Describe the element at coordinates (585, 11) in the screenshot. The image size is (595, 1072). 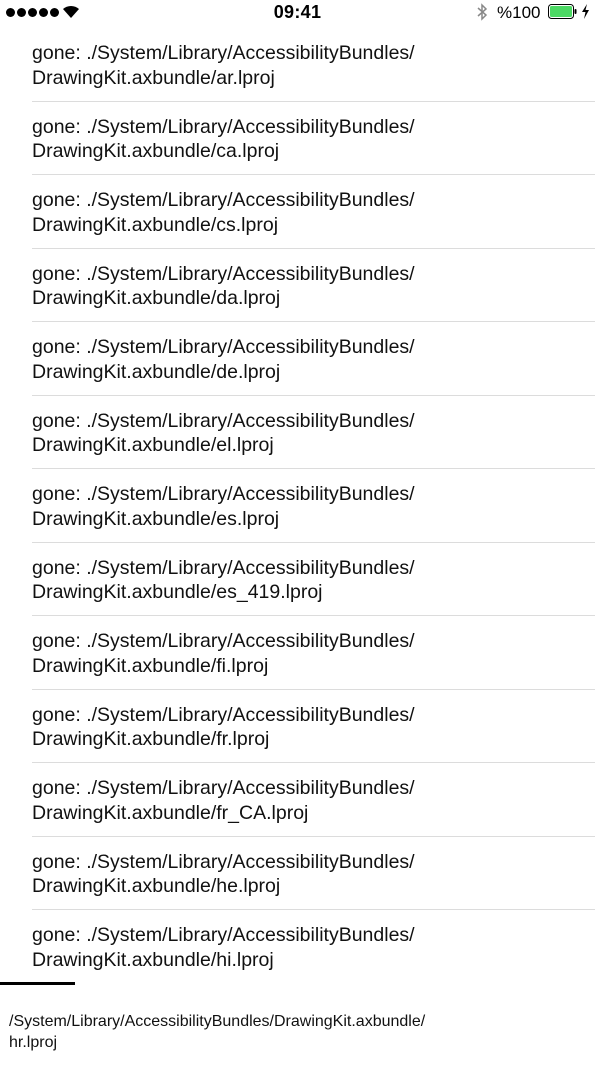
I see `charging-icon` at that location.